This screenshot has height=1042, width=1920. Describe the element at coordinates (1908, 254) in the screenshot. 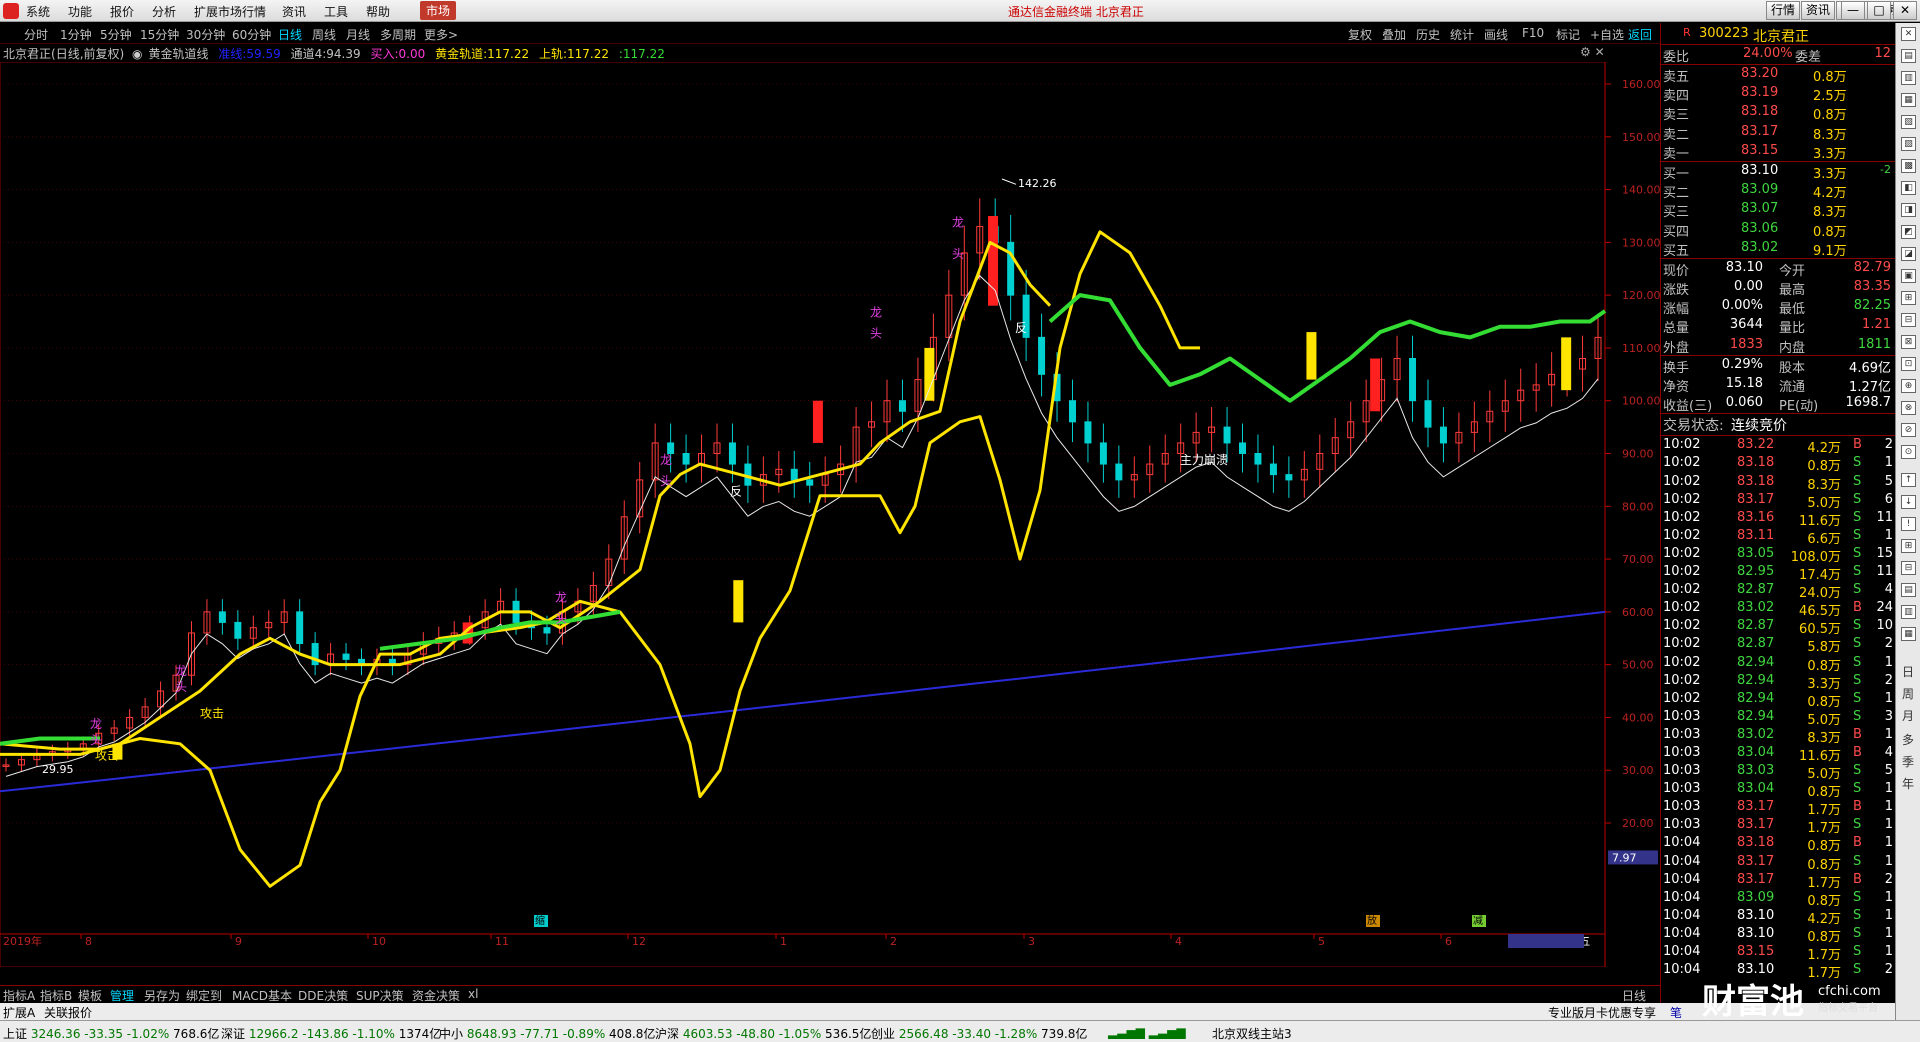

I see `tool-icon-10: ◪` at that location.